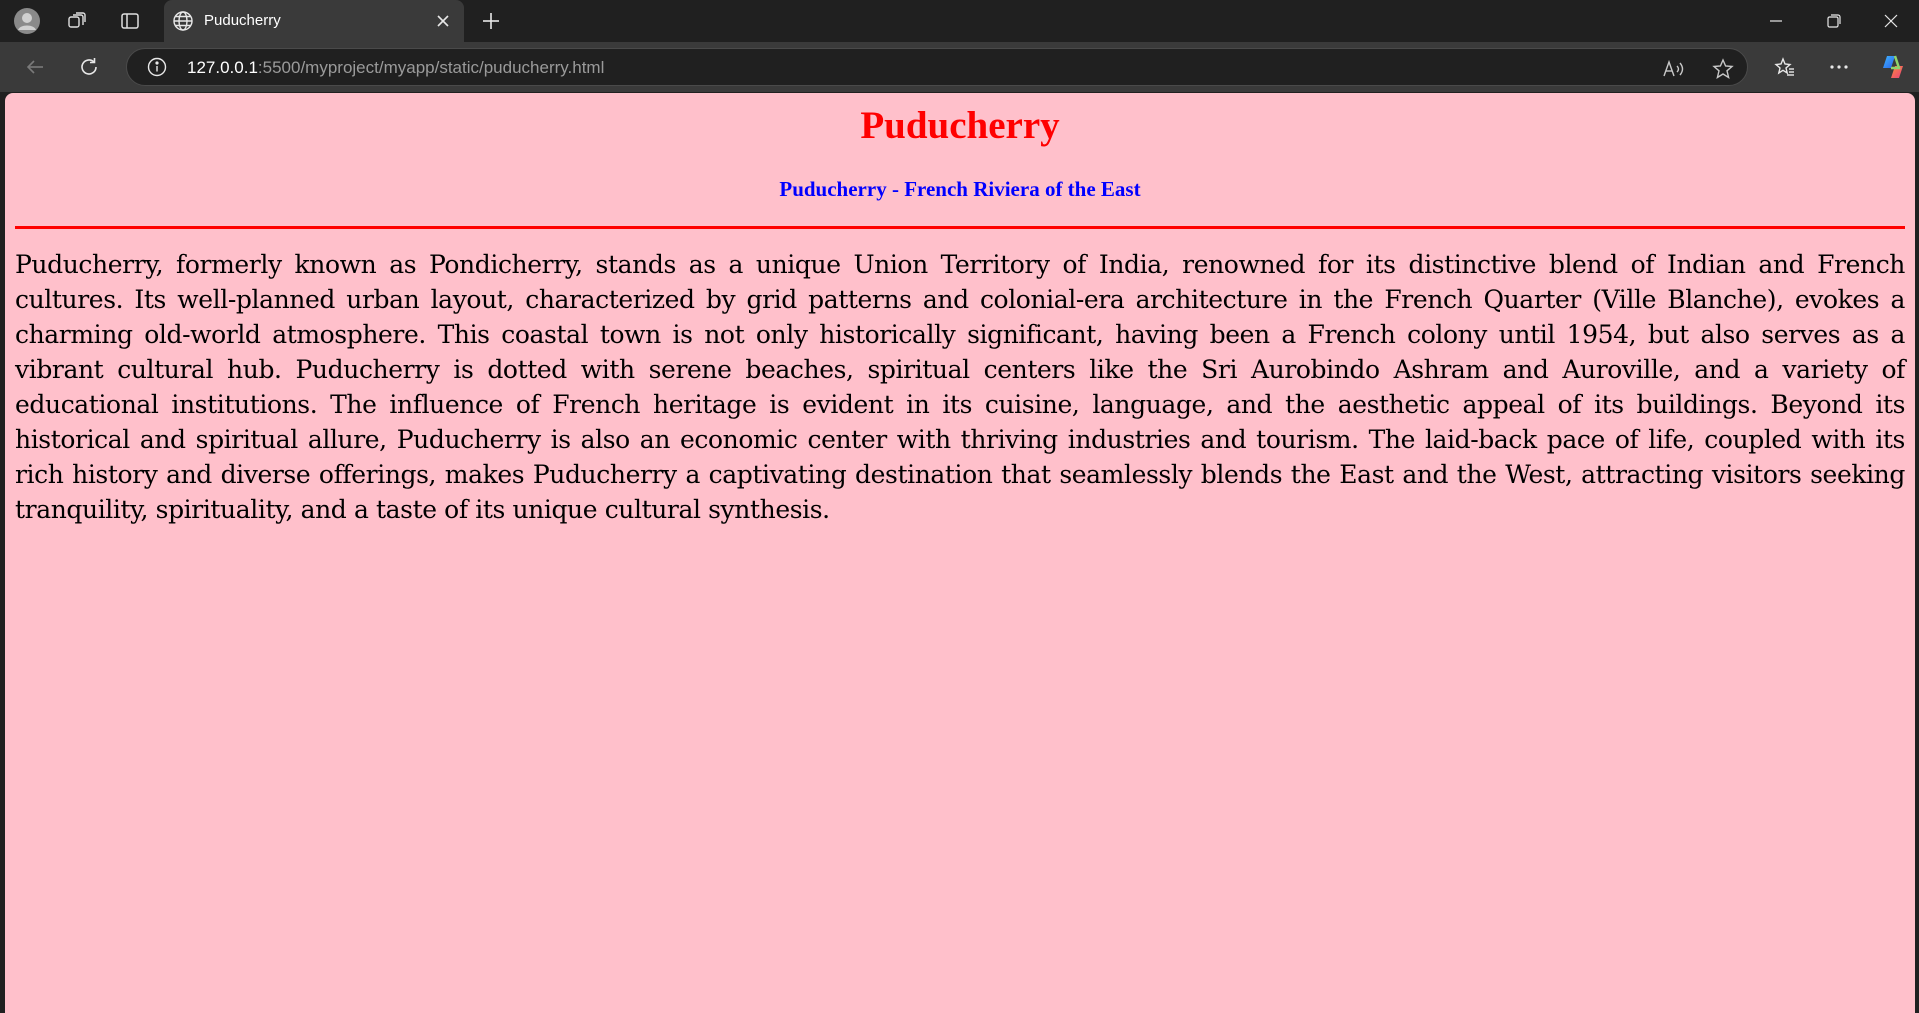 The width and height of the screenshot is (1919, 1013). Describe the element at coordinates (443, 21) in the screenshot. I see `close-icon` at that location.